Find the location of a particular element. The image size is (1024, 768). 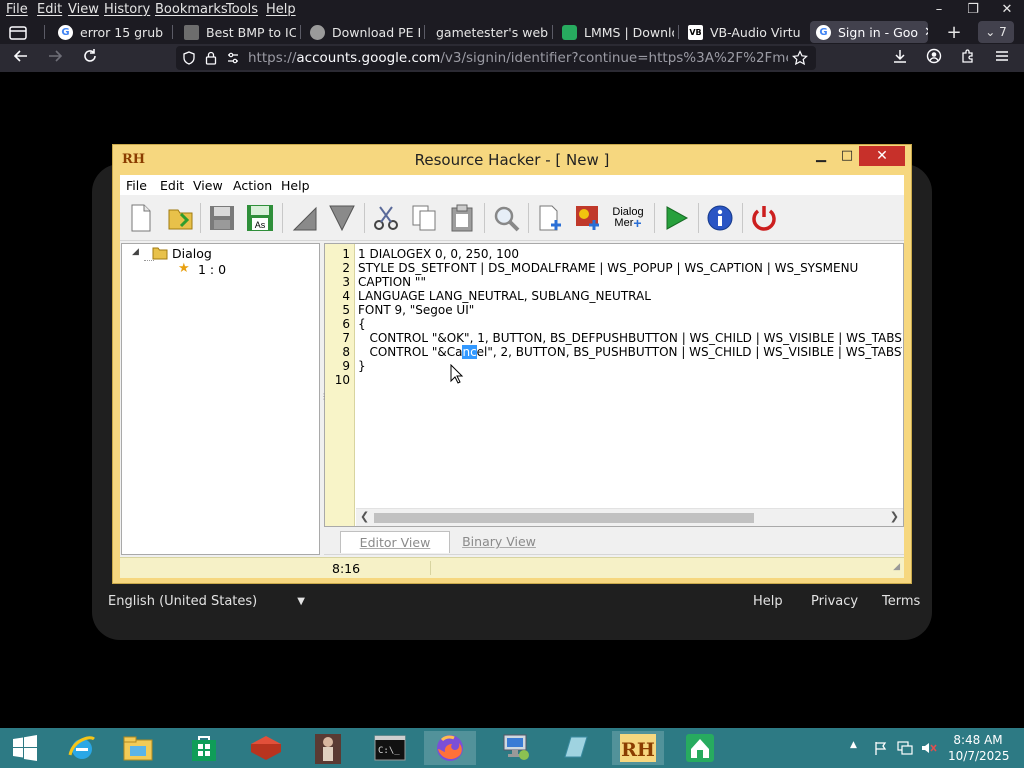

rh-menu-action: Action is located at coordinates (252, 185).